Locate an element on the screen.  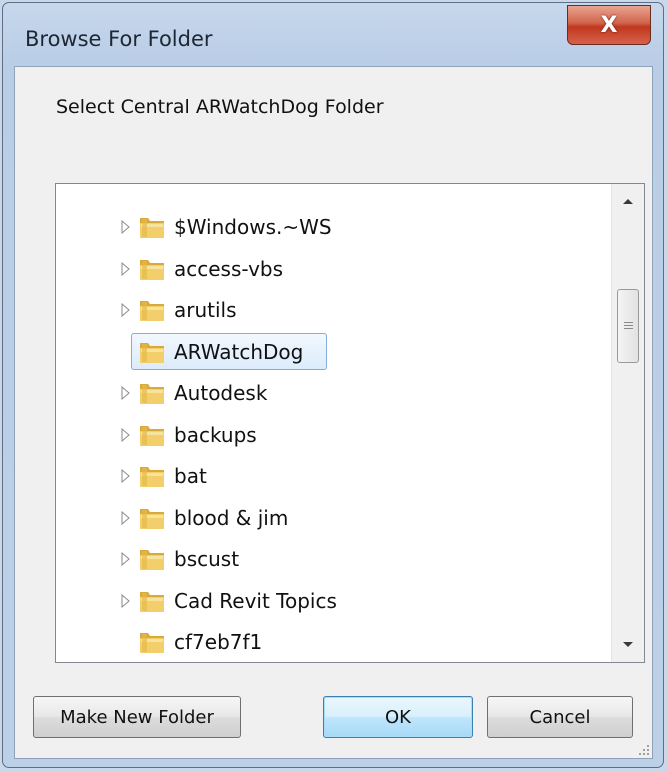
close-button: X is located at coordinates (609, 25).